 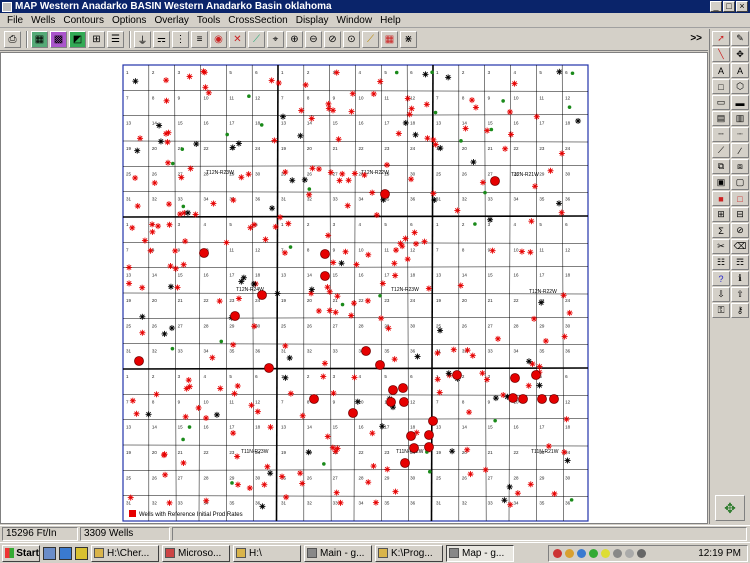 I want to click on well-list-icon: ☰, so click(x=115, y=39).